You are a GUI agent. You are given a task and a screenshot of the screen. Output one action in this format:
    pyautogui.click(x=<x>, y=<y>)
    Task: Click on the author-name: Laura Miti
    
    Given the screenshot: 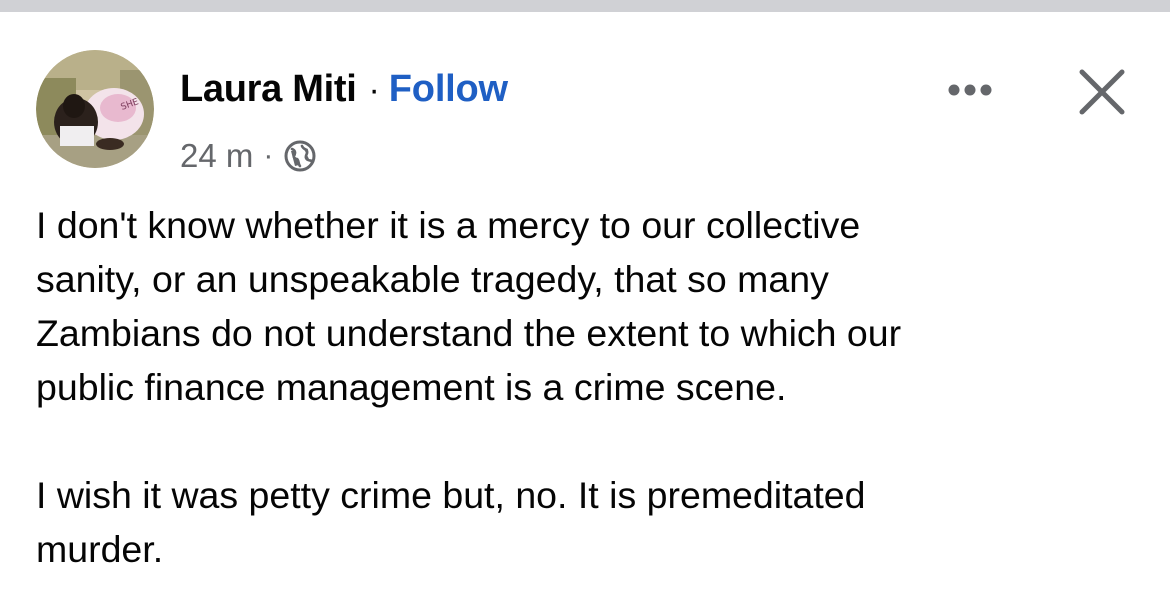 What is the action you would take?
    pyautogui.click(x=268, y=89)
    